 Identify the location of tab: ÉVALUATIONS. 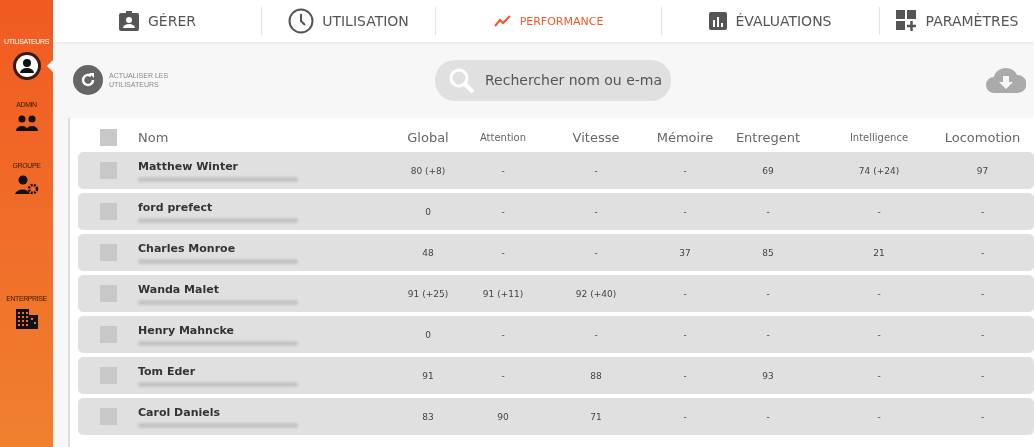
(771, 21).